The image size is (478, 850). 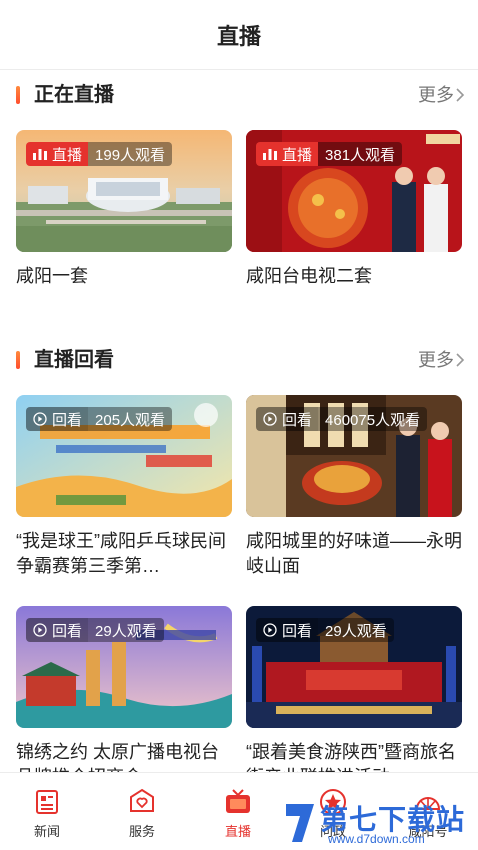 I want to click on viewer-count: 381人观看, so click(x=360, y=155).